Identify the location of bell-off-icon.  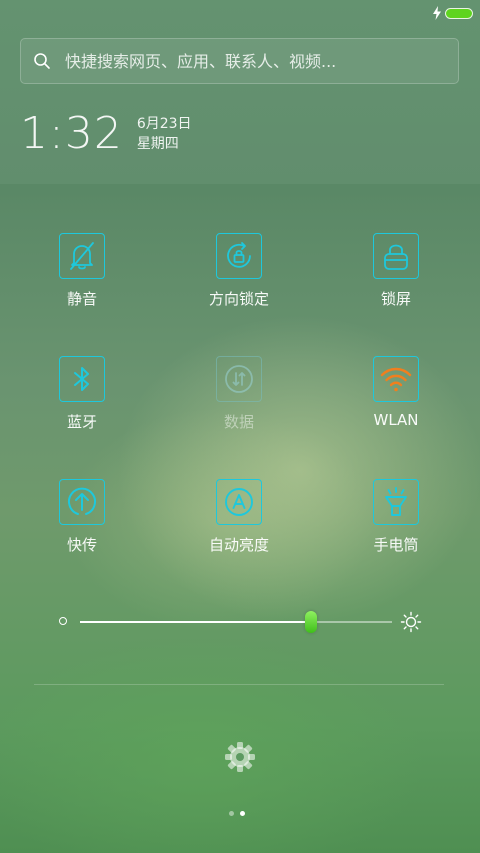
(82, 256).